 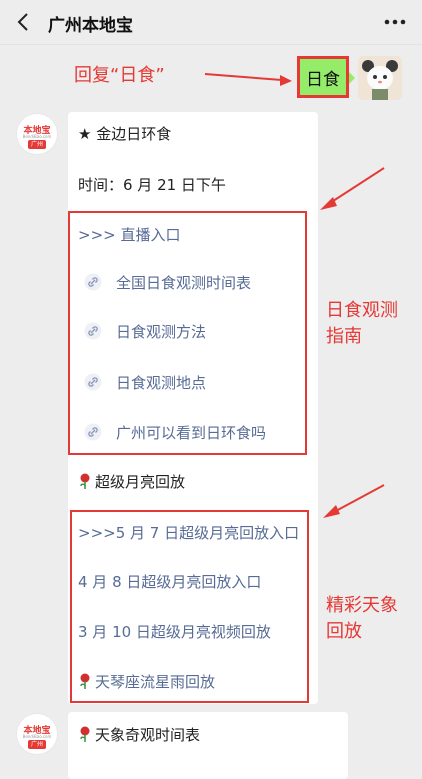 I want to click on avatar-site-2: BendiBao.com, so click(x=37, y=736).